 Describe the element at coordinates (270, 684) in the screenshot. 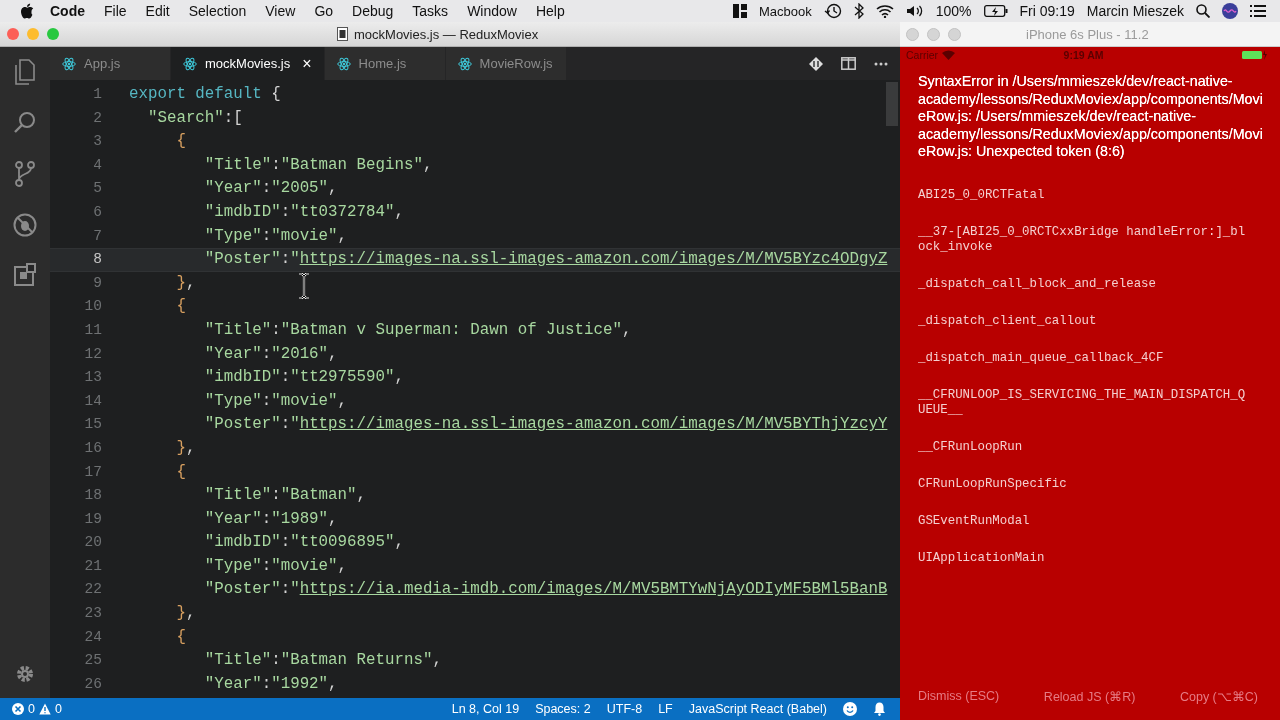

I see `code-line: "Year":"1992",` at that location.